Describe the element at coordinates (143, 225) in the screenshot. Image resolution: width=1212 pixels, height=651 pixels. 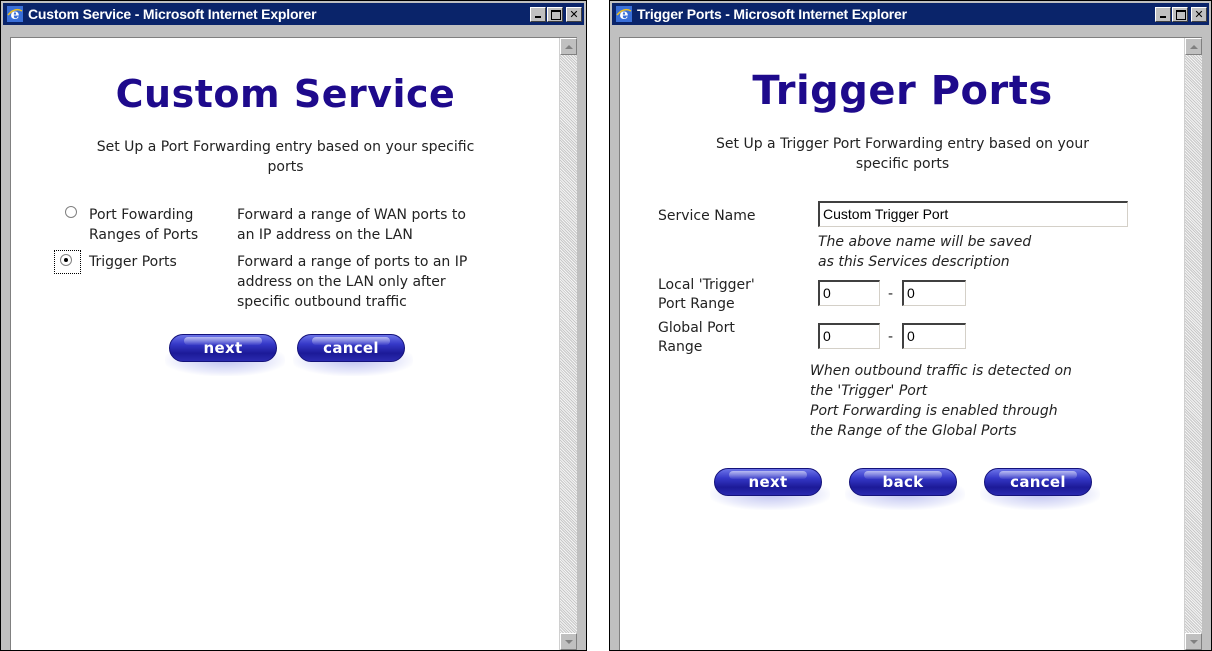
I see `port-forwarding-label: Port Fowarding Ranges of Ports` at that location.